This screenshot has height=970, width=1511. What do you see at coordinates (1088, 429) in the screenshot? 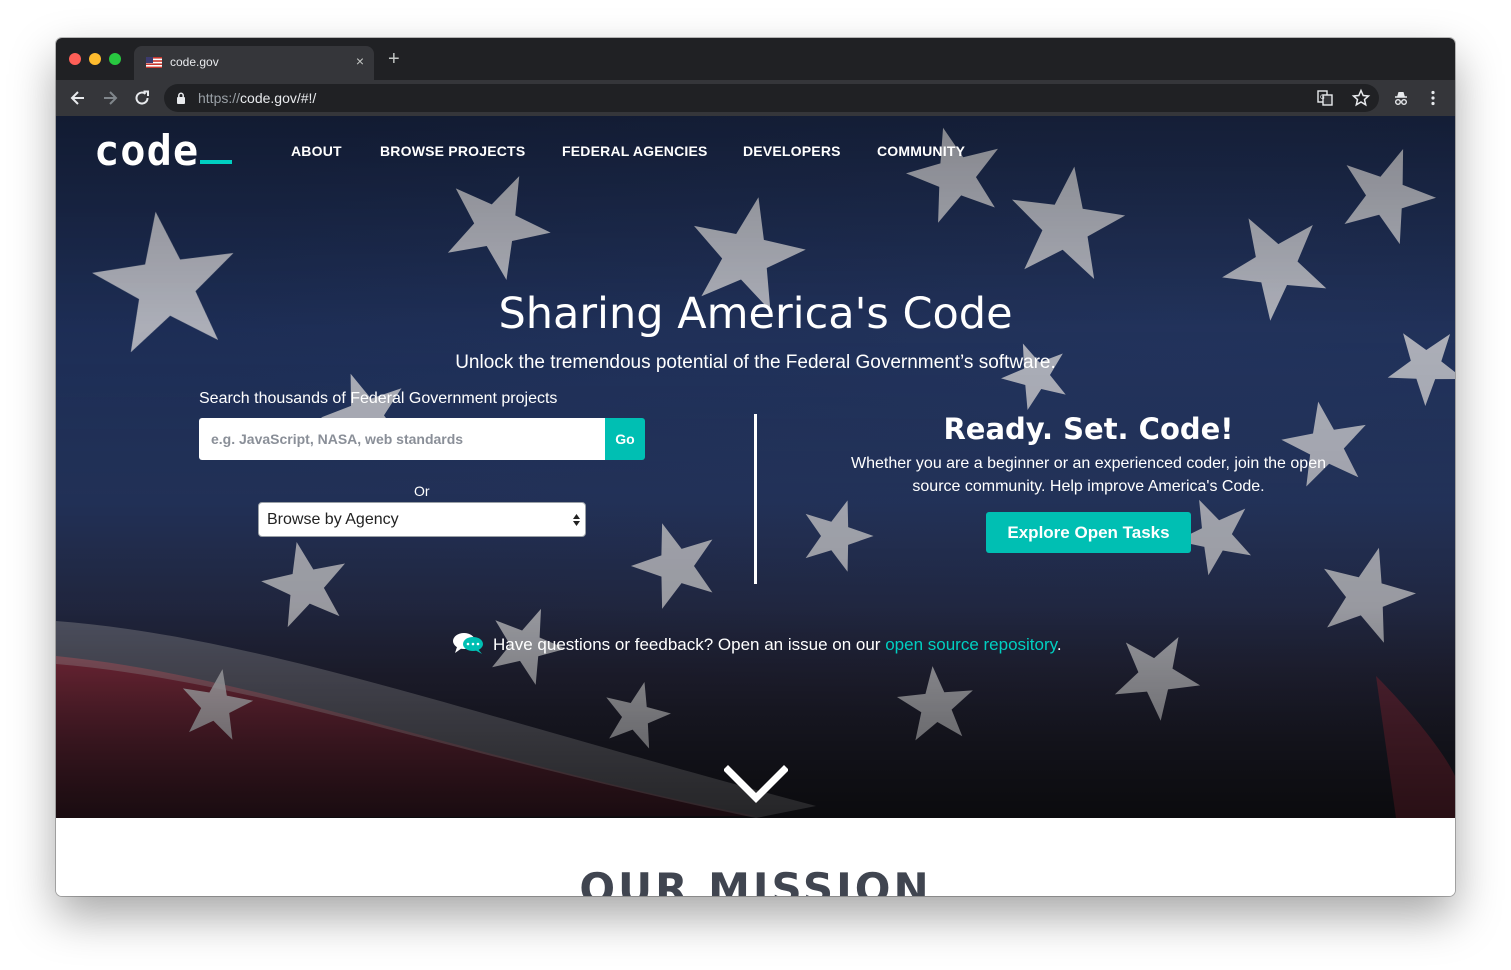
I see `ready-set-code-title: Ready. Set. Code!` at bounding box center [1088, 429].